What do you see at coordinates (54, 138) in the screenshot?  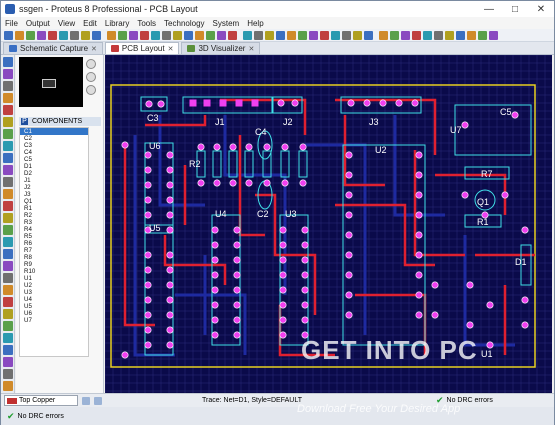 I see `list-item: C2` at bounding box center [54, 138].